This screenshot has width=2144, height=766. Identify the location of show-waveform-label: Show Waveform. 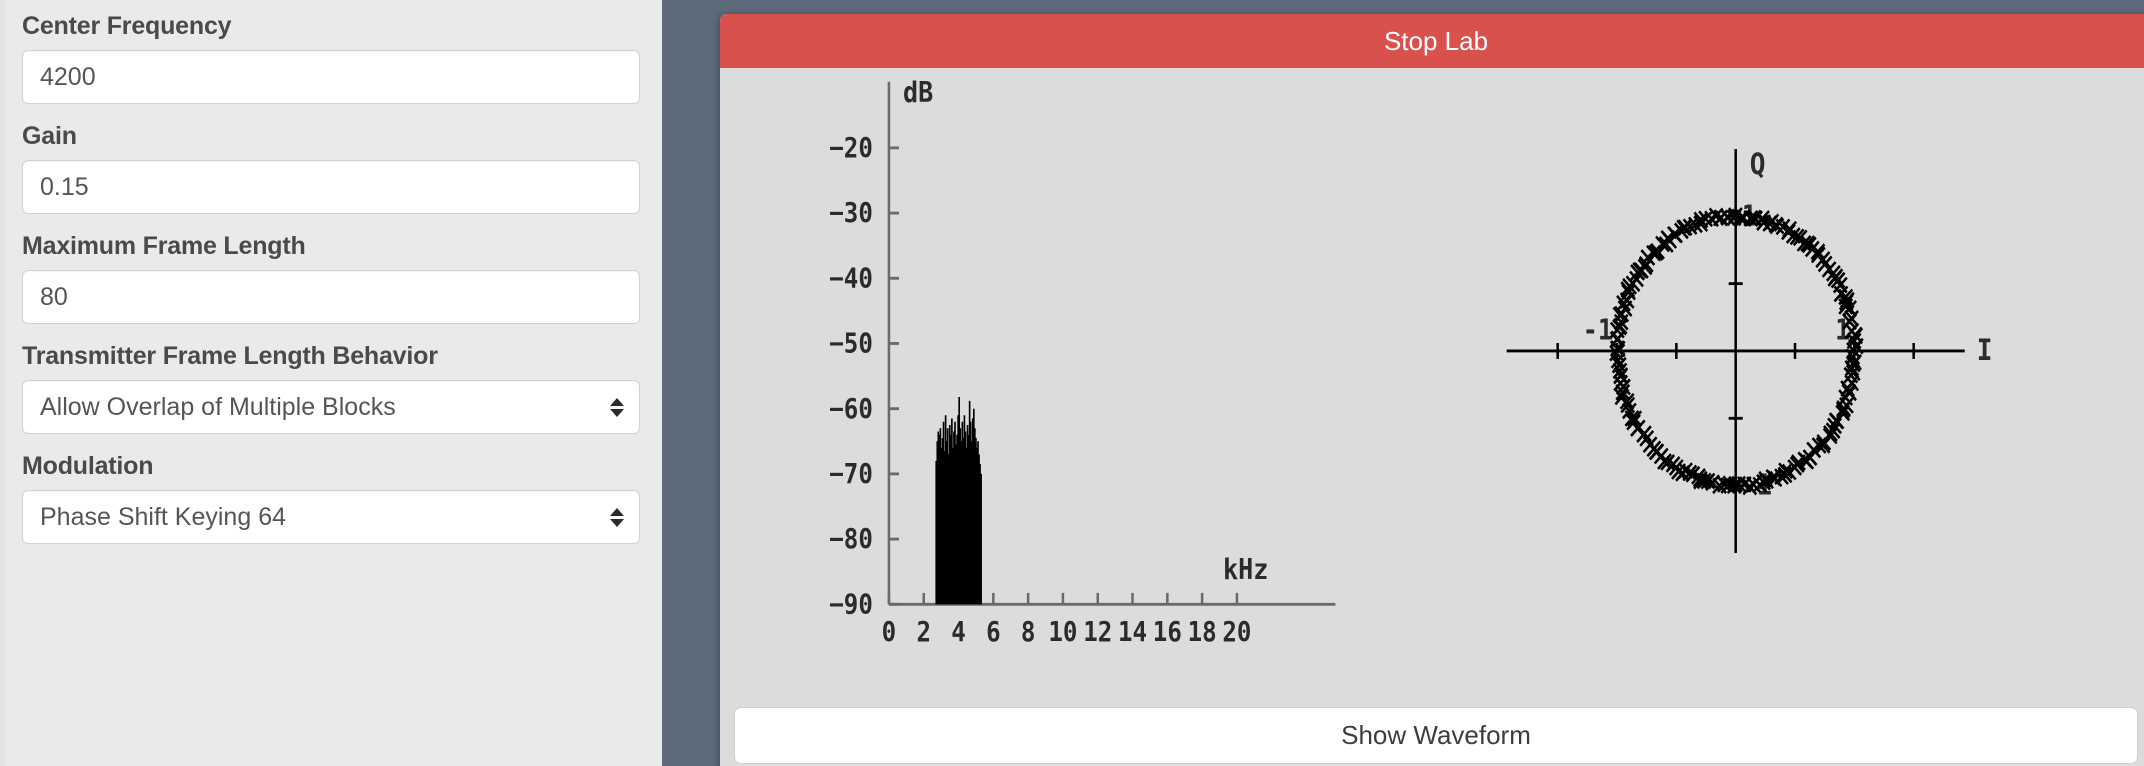
(1436, 735).